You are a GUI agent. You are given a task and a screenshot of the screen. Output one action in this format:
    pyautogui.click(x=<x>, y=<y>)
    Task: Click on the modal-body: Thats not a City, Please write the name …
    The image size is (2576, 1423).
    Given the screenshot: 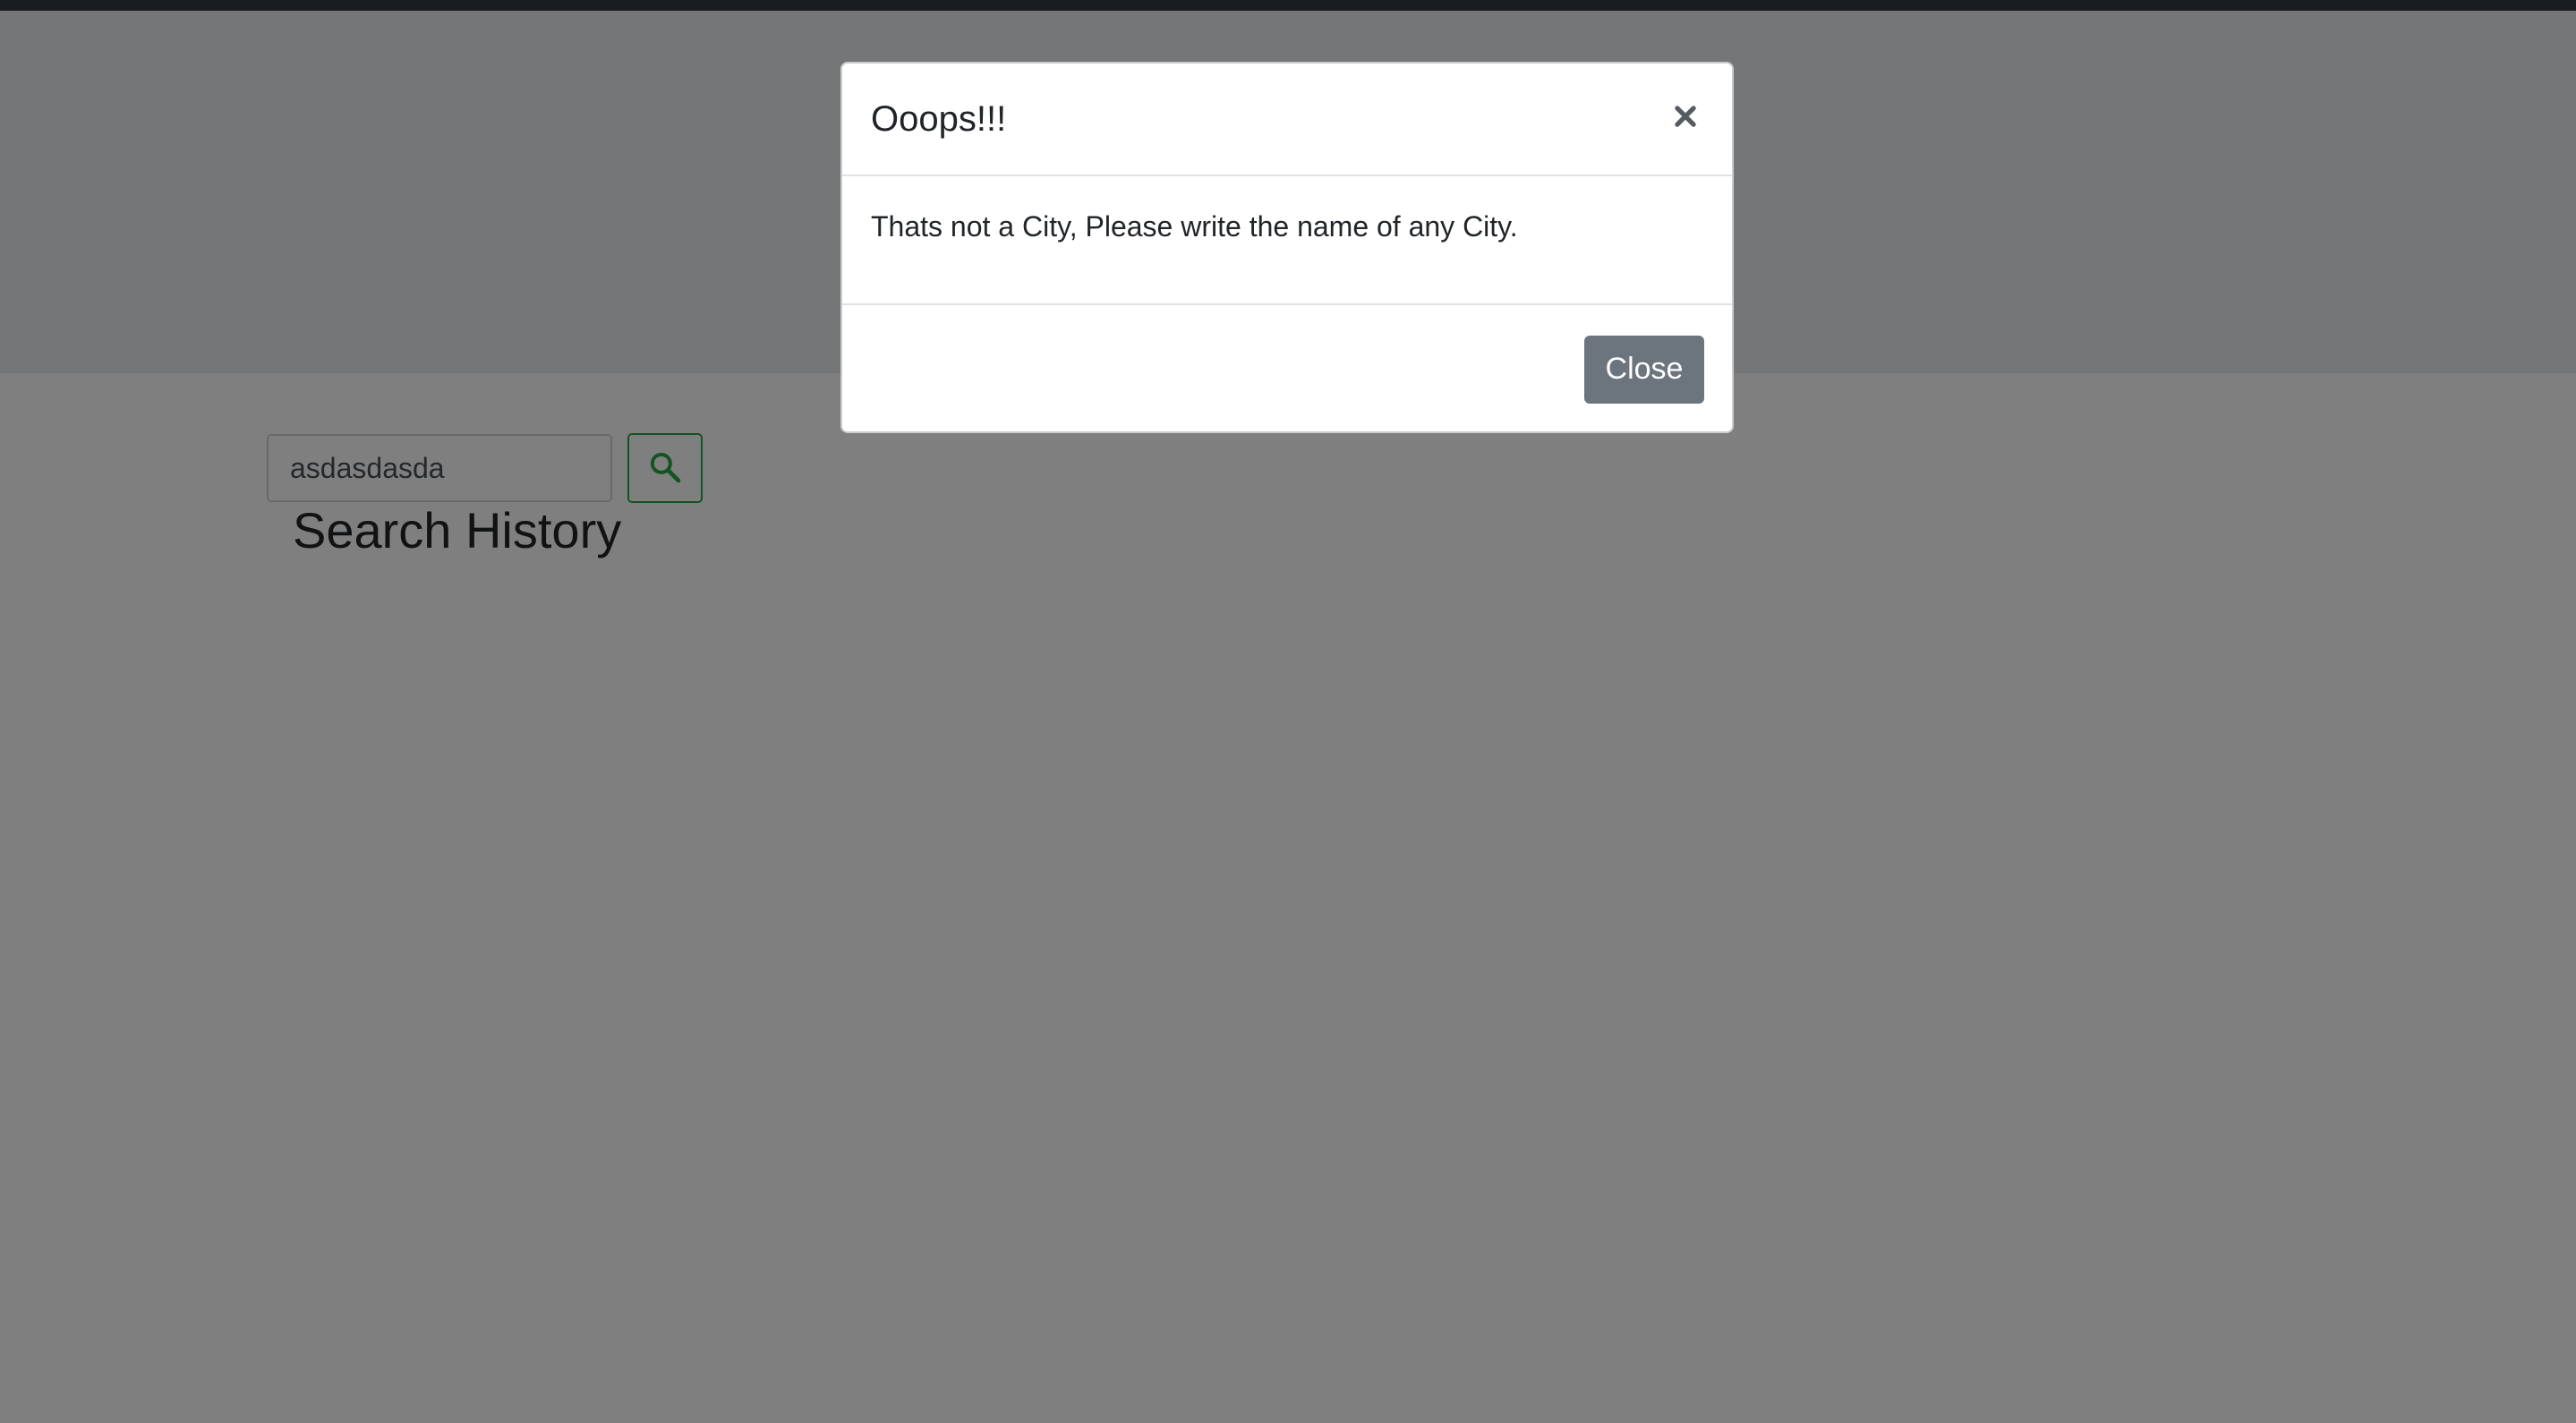 What is the action you would take?
    pyautogui.click(x=1287, y=240)
    